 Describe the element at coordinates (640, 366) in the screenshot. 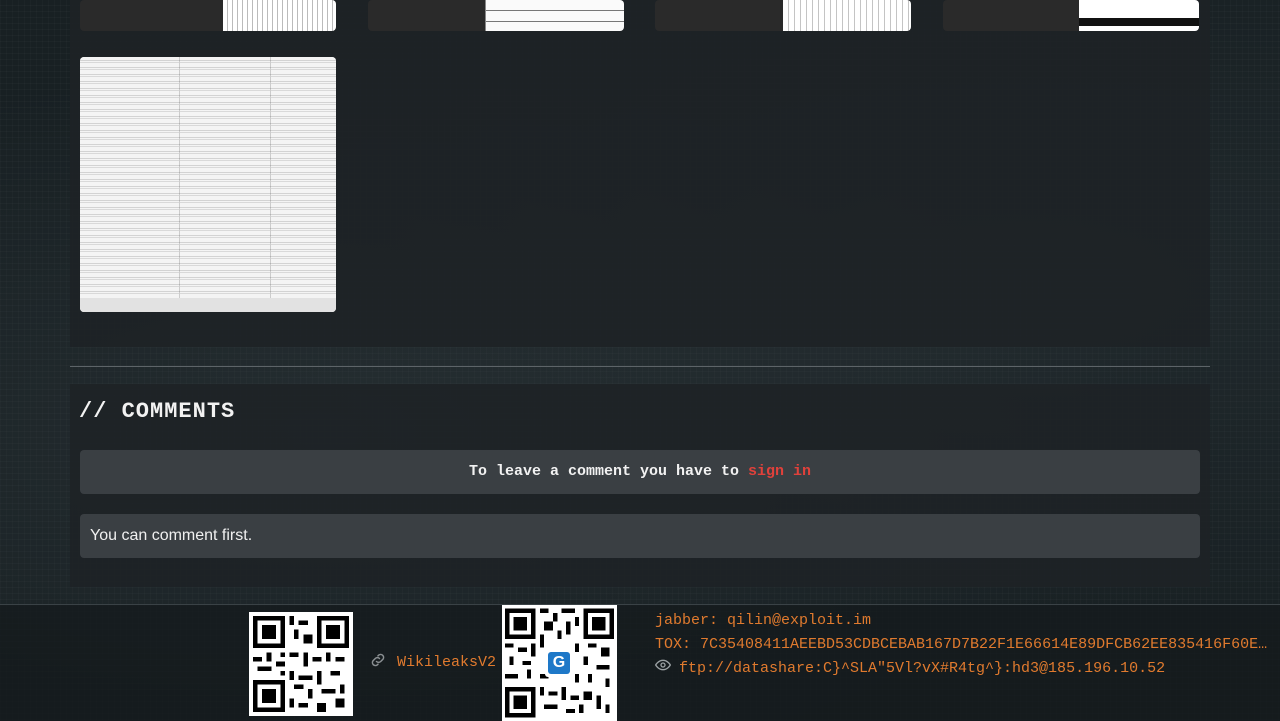

I see `section-divider` at that location.